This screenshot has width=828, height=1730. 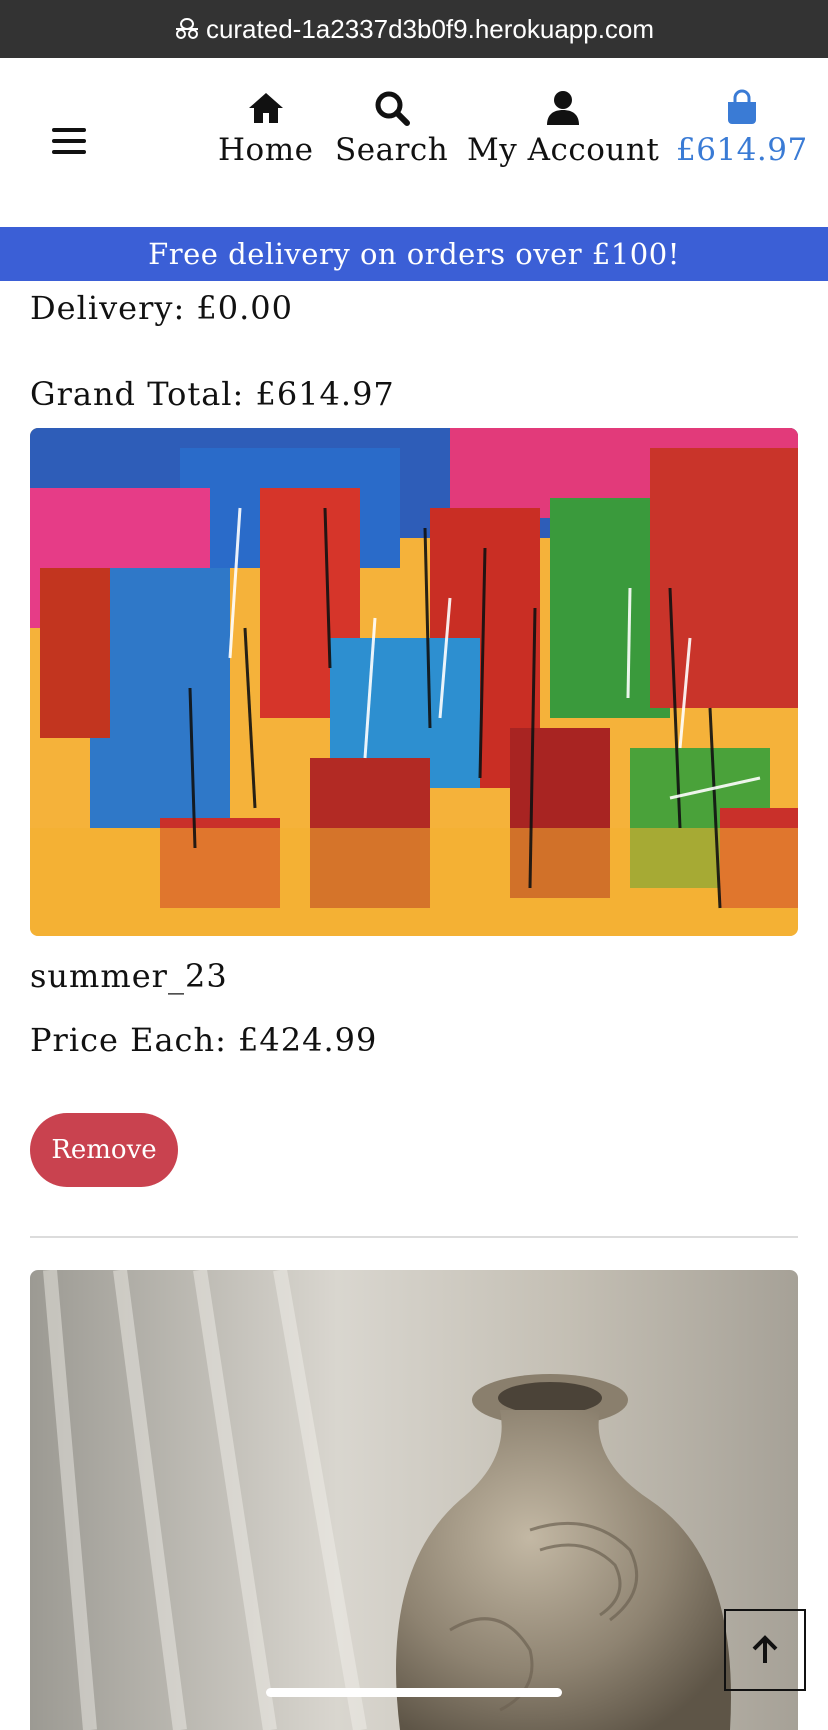 I want to click on delivery-banner-text: Free delivery on orders over £100!, so click(x=414, y=254).